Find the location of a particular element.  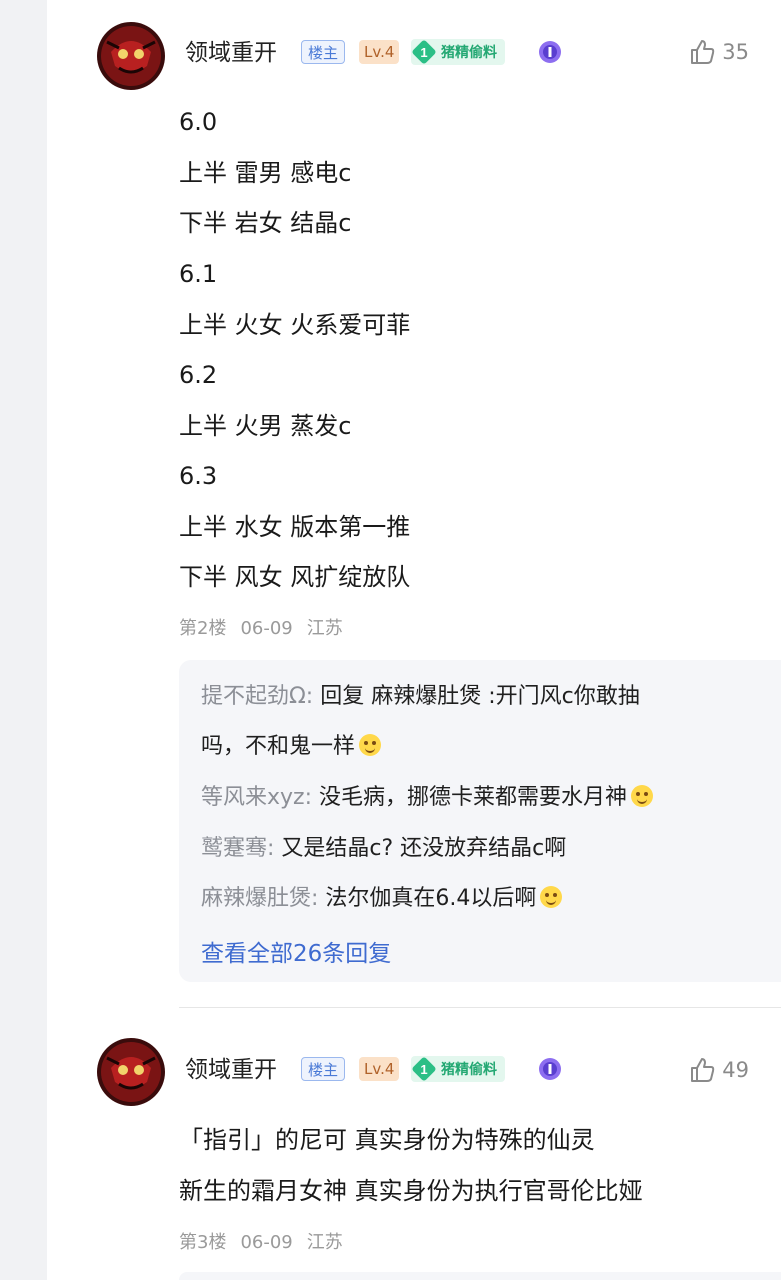

reply-text: 回复 麻辣爆肚煲 :开门风c你敢抽 is located at coordinates (476, 696).